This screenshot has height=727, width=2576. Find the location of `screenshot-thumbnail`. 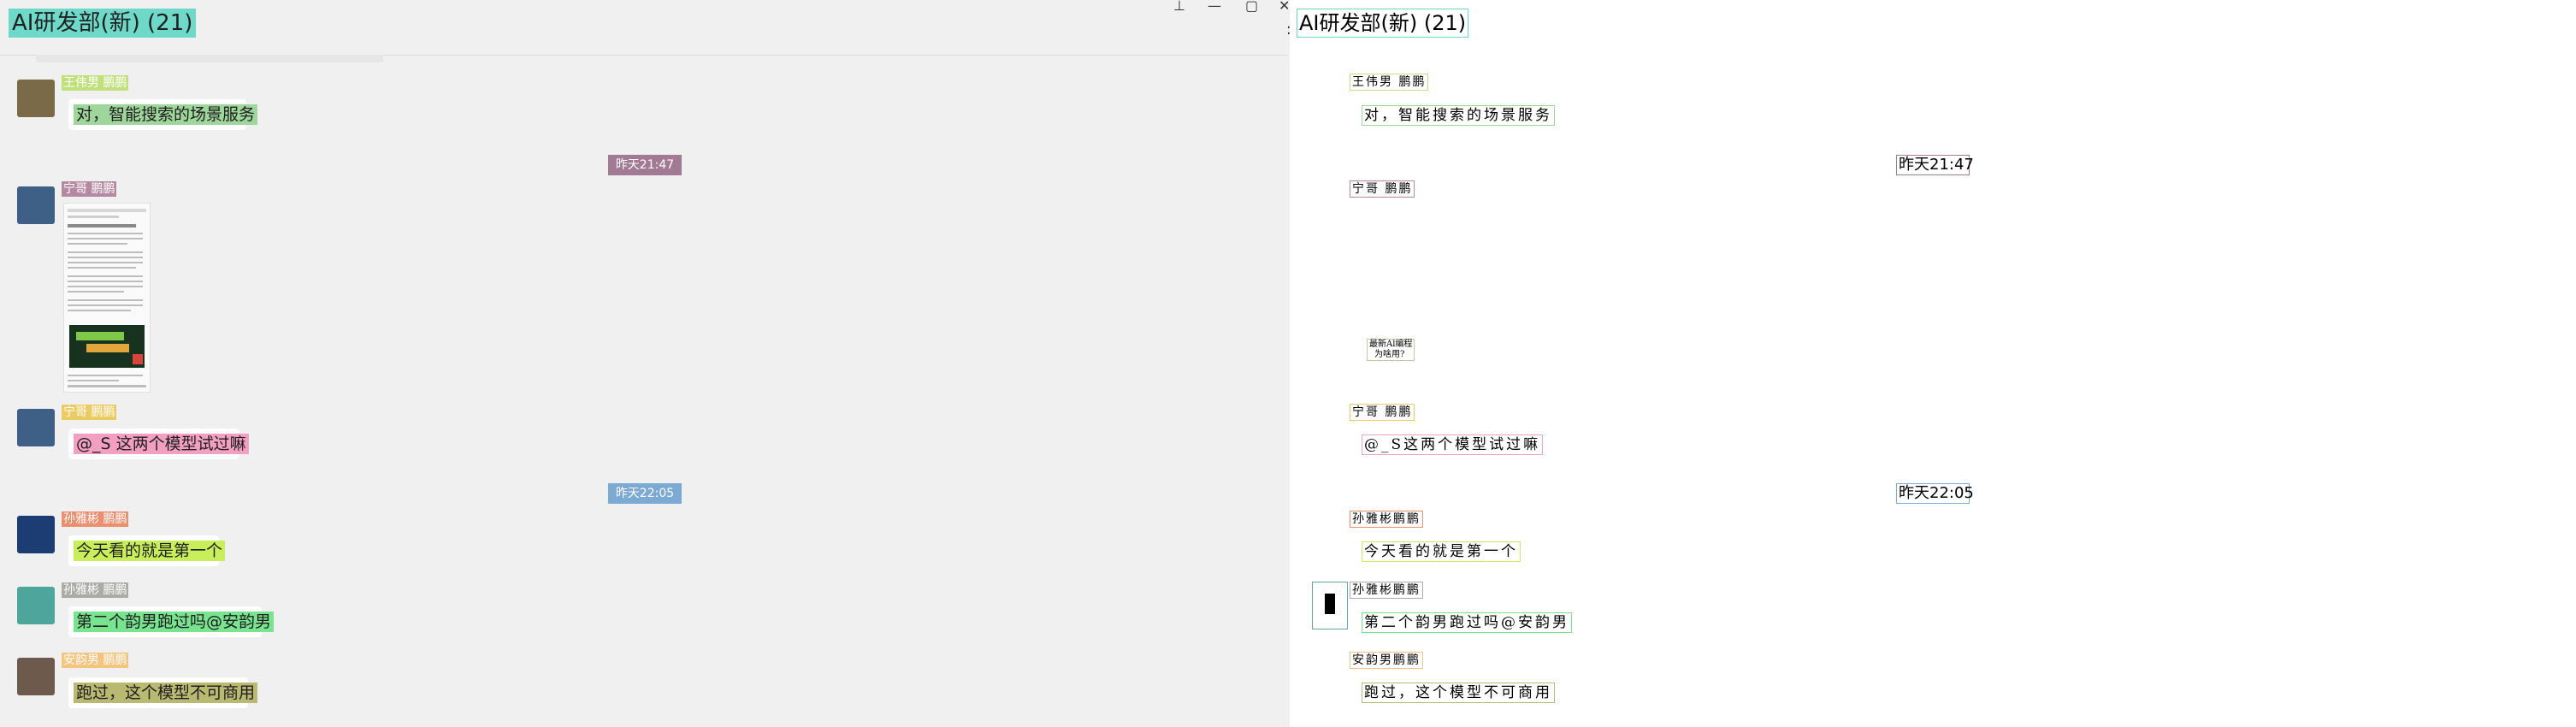

screenshot-thumbnail is located at coordinates (107, 298).